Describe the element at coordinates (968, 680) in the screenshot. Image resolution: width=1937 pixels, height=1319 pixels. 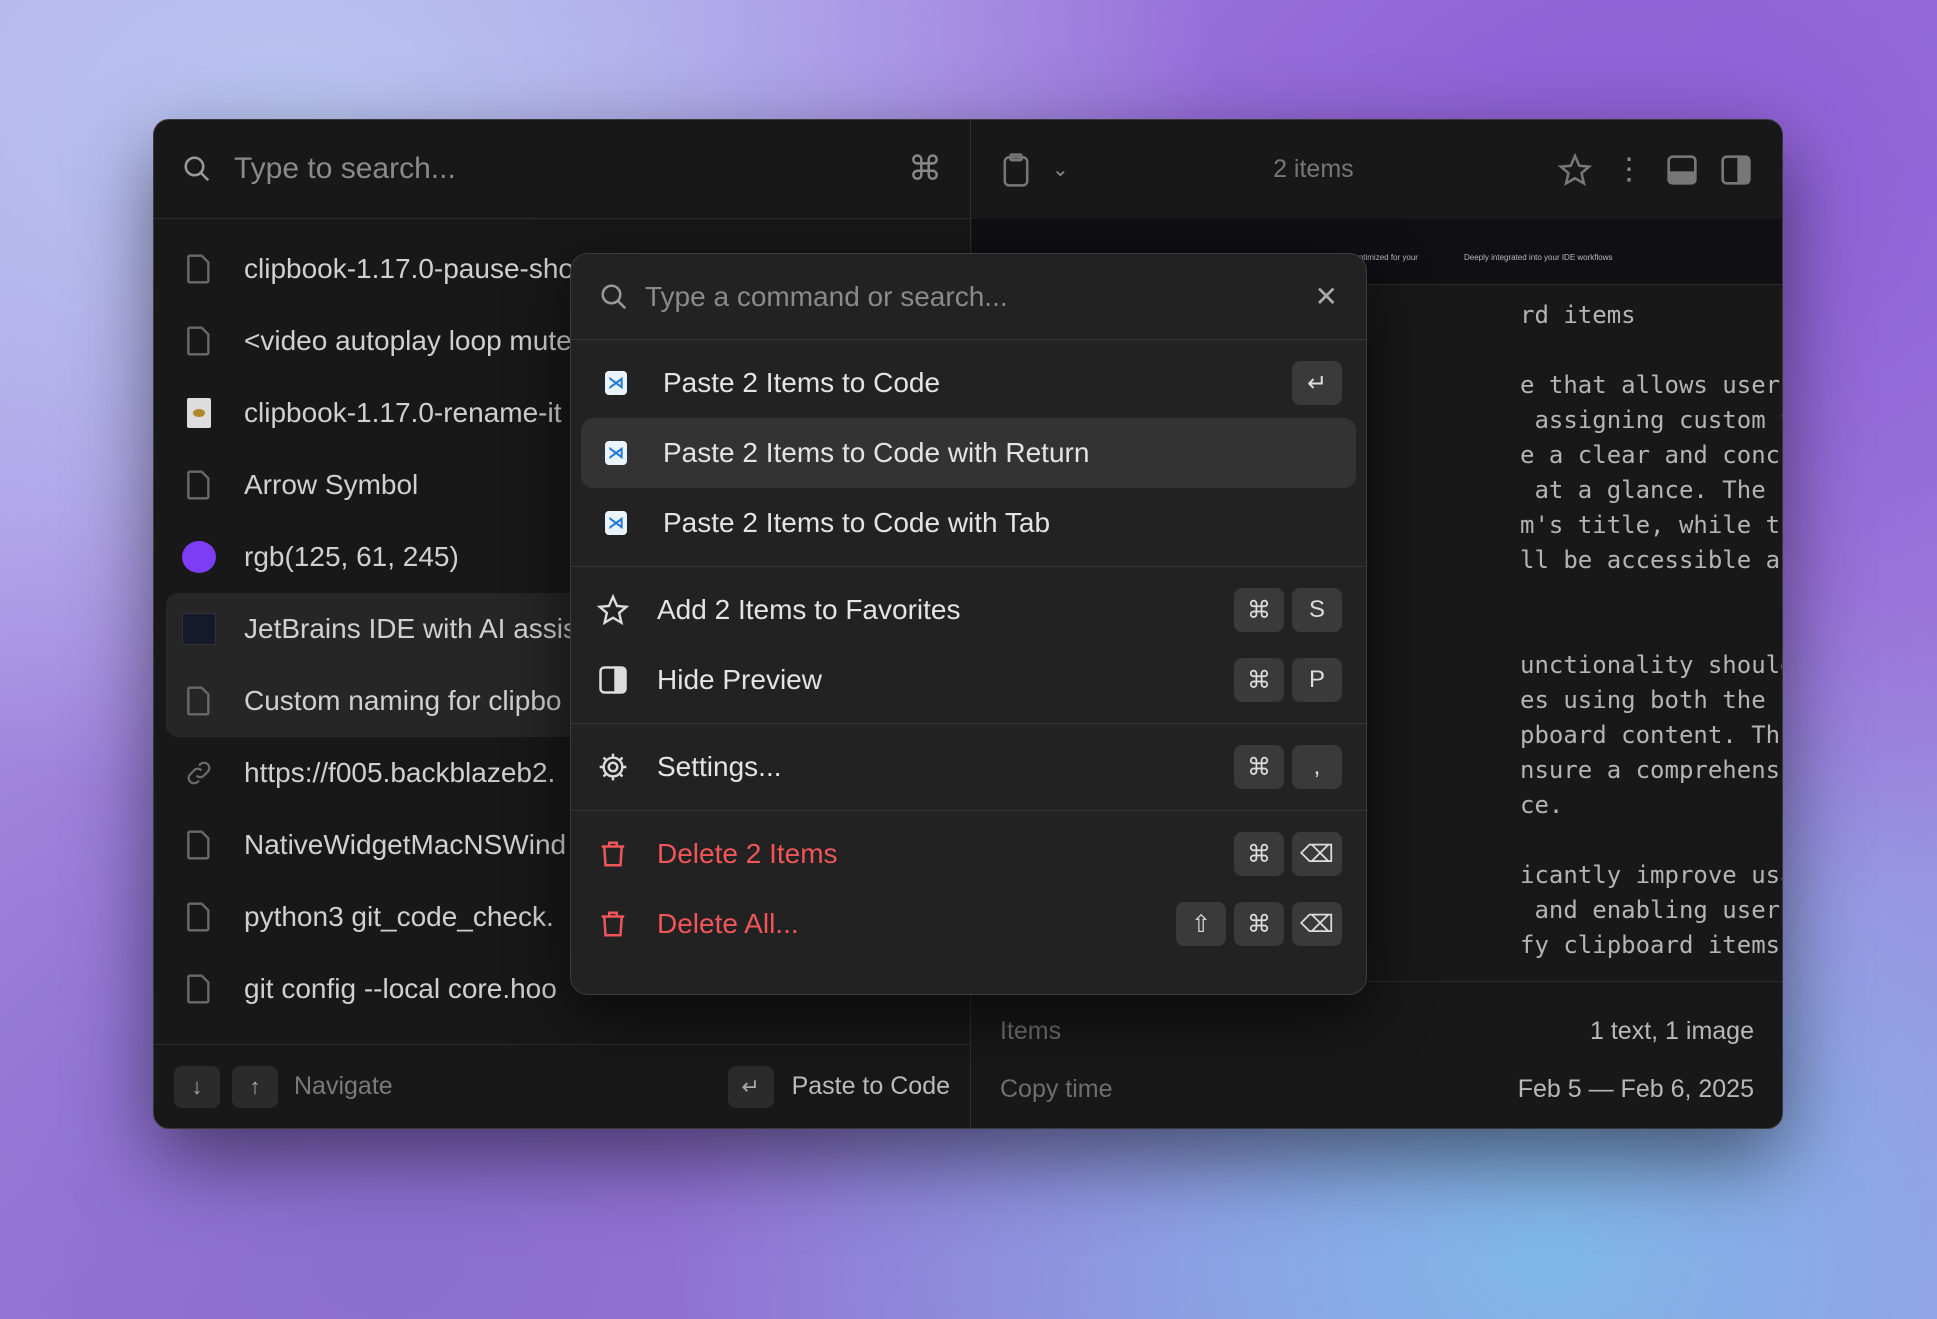
I see `command-item: Hide Preview ⌘ P` at that location.